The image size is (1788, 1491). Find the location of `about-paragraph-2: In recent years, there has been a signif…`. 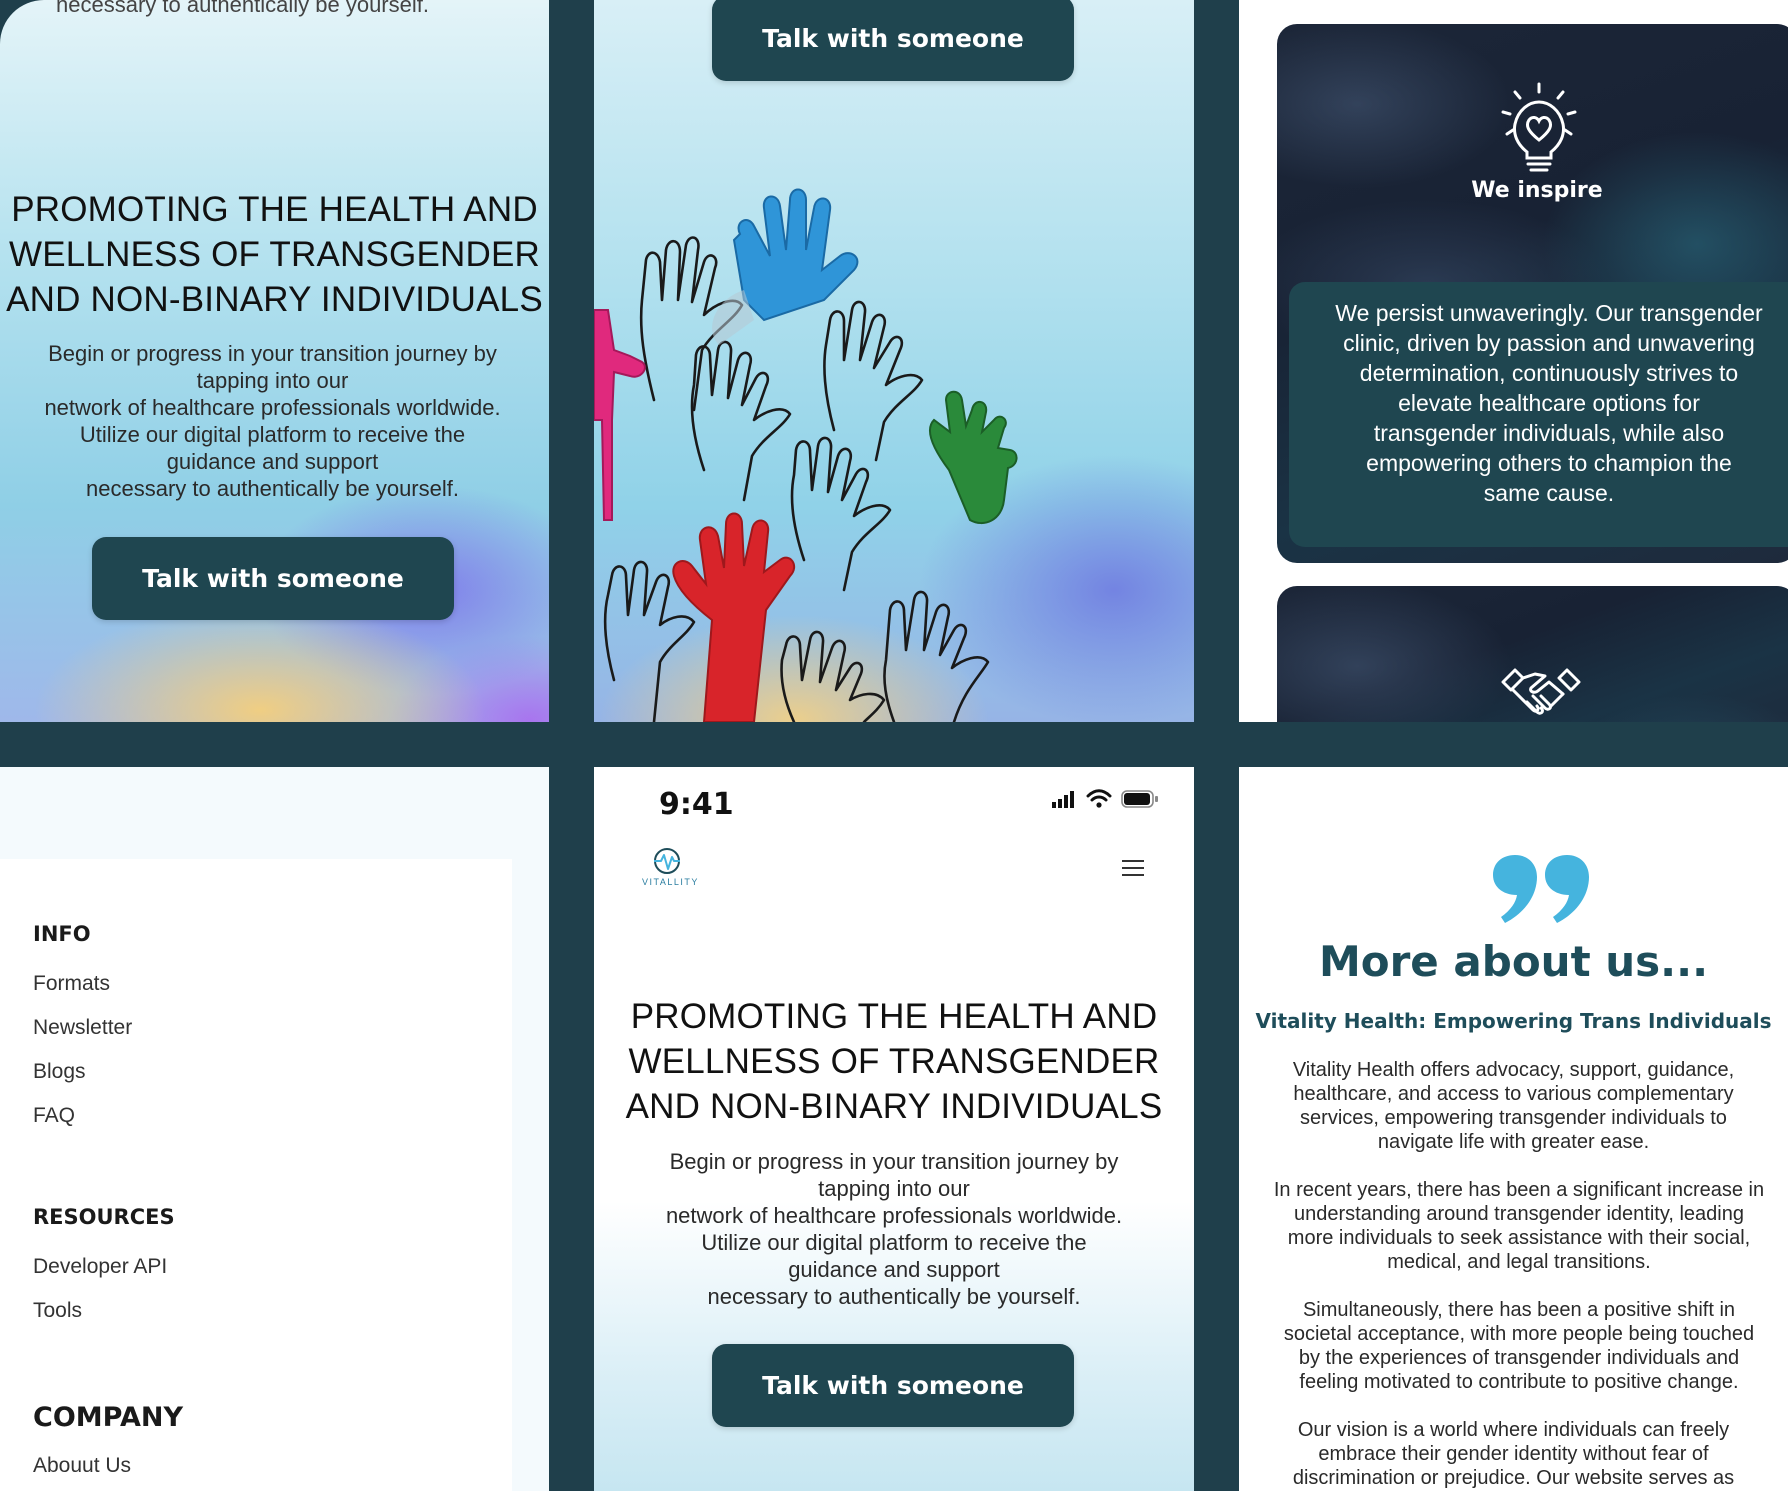

about-paragraph-2: In recent years, there has been a signif… is located at coordinates (1513, 1226).